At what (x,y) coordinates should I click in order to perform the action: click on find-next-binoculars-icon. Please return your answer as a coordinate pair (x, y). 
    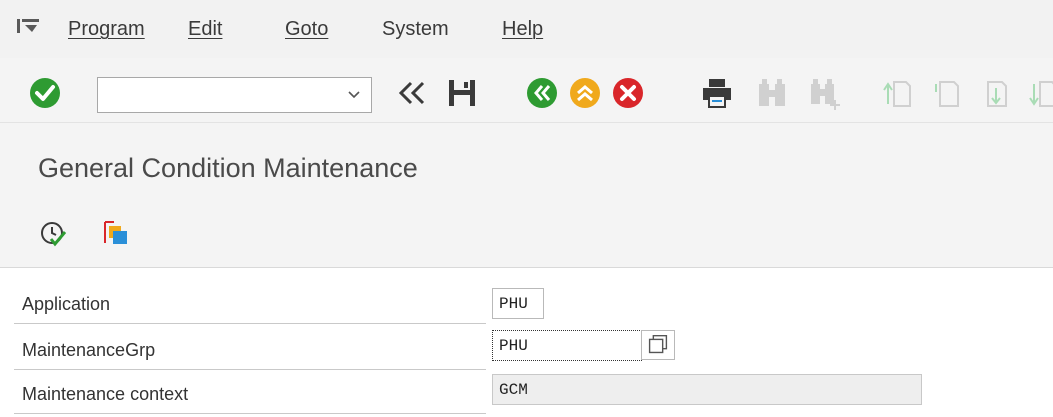
    Looking at the image, I should click on (825, 93).